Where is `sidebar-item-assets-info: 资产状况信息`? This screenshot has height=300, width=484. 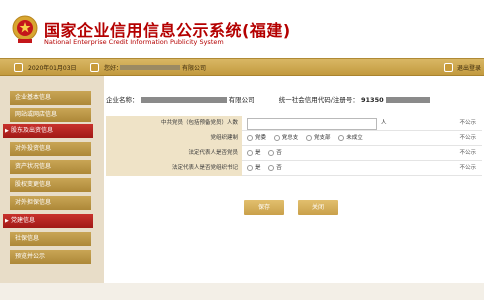 sidebar-item-assets-info: 资产状况信息 is located at coordinates (50, 167).